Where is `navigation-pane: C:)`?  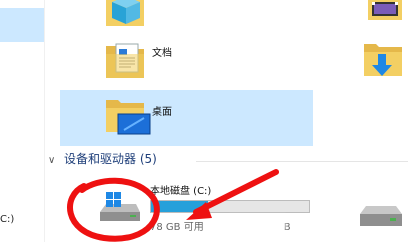
navigation-pane: C:) is located at coordinates (22, 121).